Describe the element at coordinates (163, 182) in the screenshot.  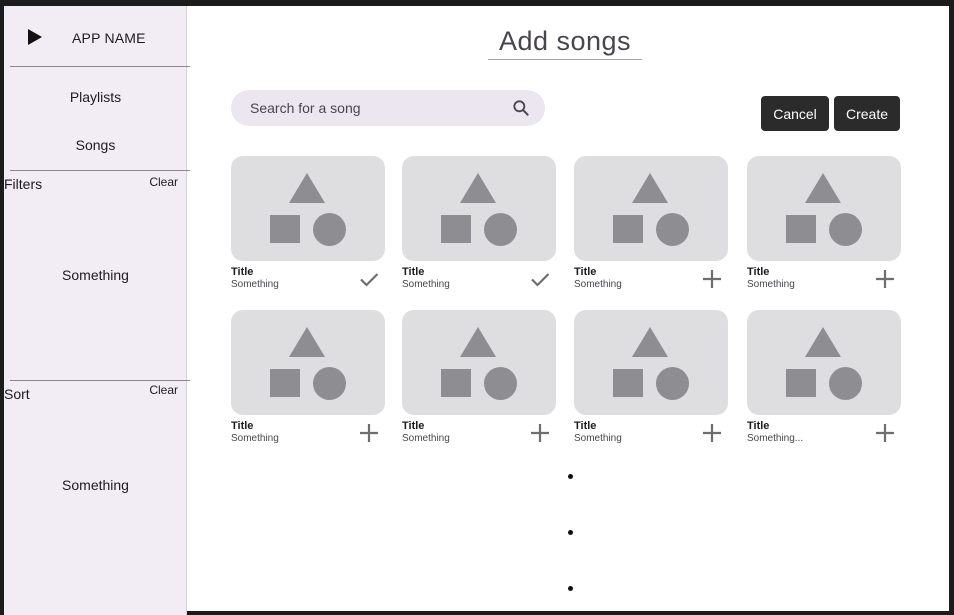
I see `filters-clear-button: Clear` at that location.